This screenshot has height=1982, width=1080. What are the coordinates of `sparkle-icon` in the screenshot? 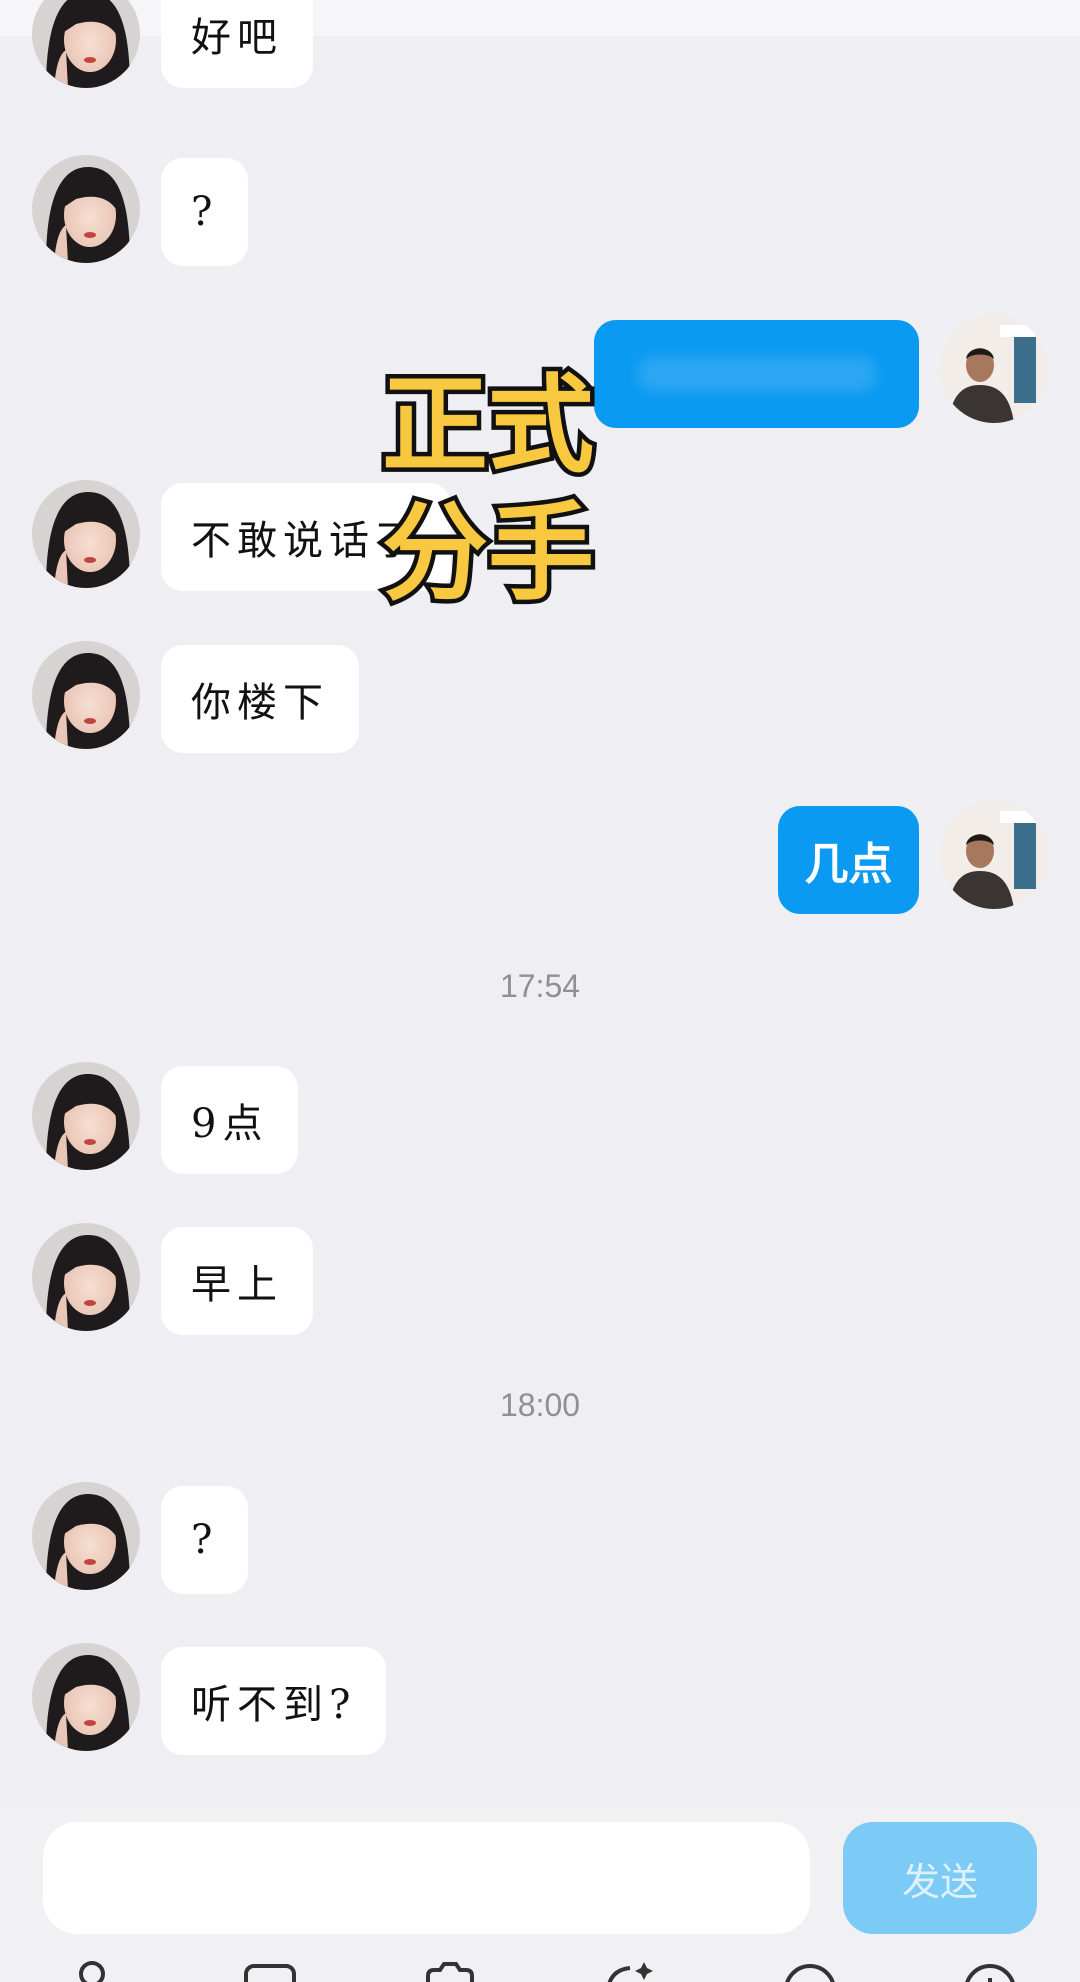 It's located at (630, 1971).